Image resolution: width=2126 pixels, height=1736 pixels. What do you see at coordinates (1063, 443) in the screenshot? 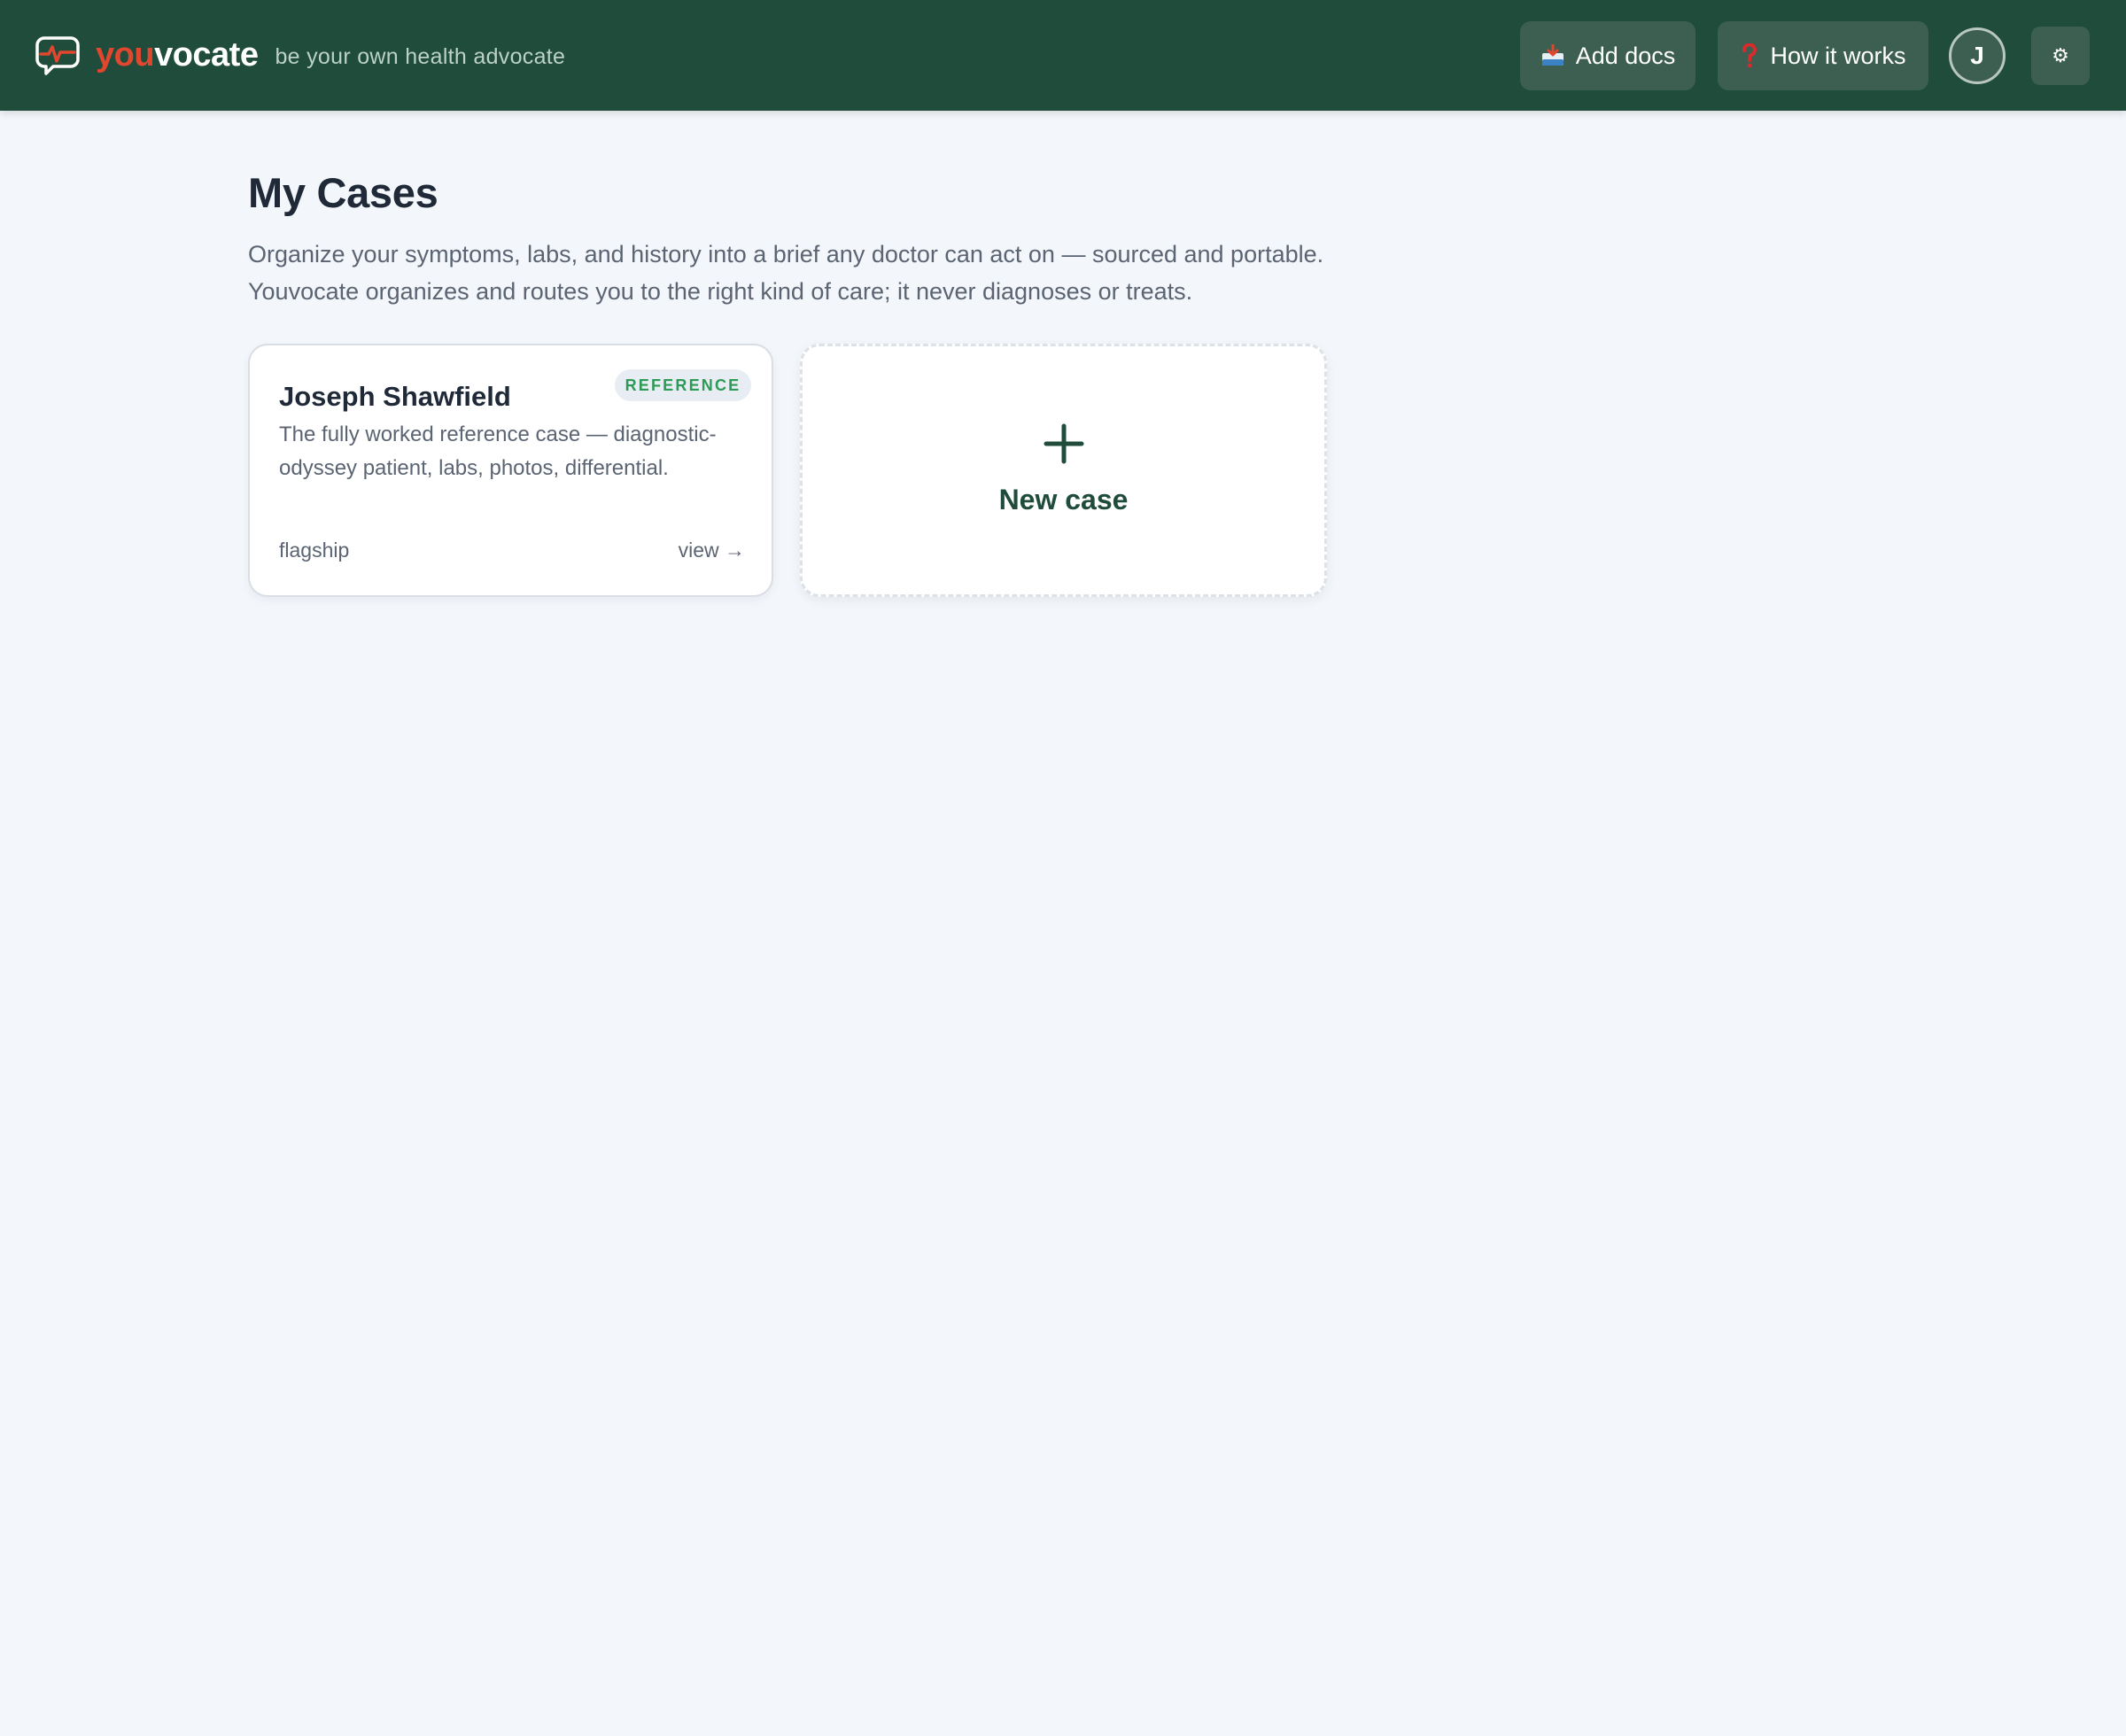
I see `plus-icon` at bounding box center [1063, 443].